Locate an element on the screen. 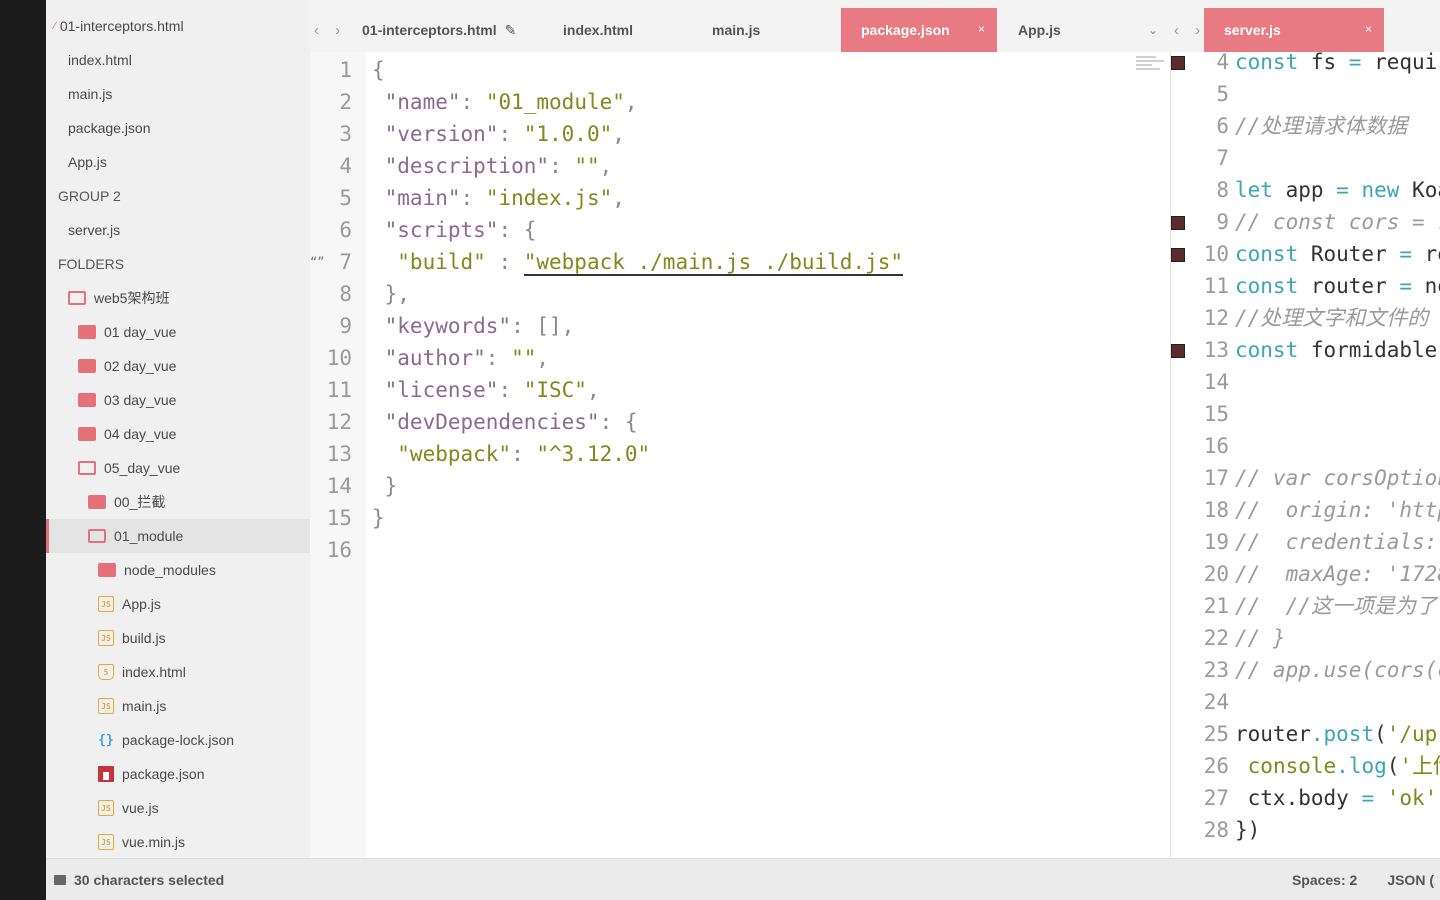 This screenshot has width=1440, height=900. code-token: post is located at coordinates (1349, 734).